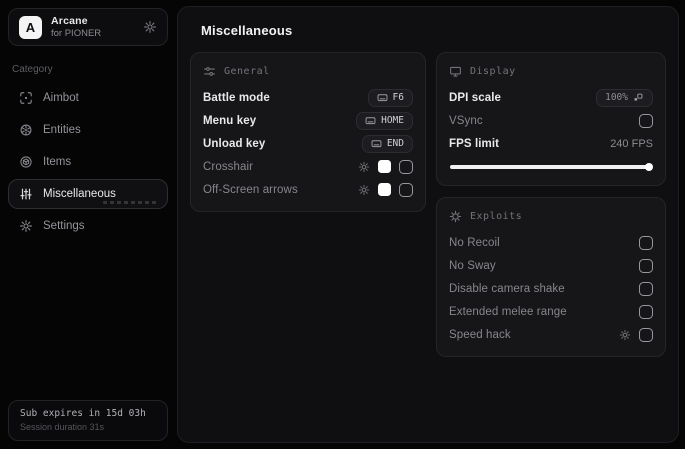 The width and height of the screenshot is (685, 449). What do you see at coordinates (475, 97) in the screenshot?
I see `dpi-scale-label: DPI scale` at bounding box center [475, 97].